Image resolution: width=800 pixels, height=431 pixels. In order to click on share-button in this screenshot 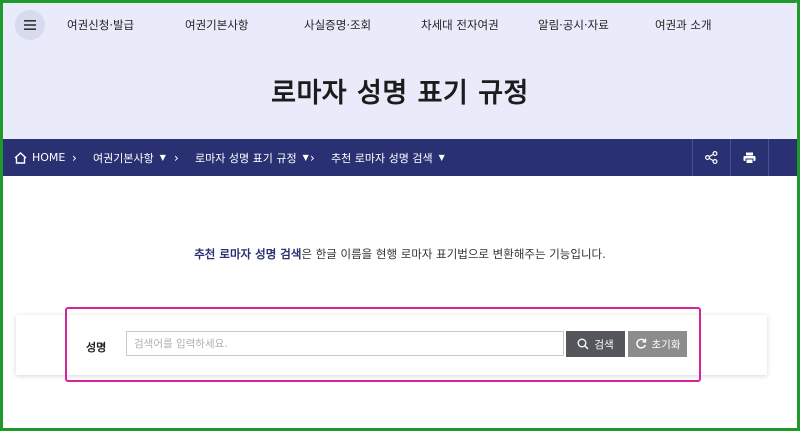, I will do `click(711, 157)`.